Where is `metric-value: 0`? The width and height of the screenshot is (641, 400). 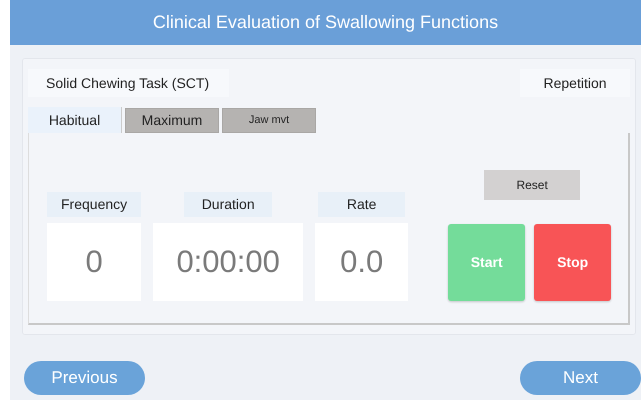 metric-value: 0 is located at coordinates (94, 262).